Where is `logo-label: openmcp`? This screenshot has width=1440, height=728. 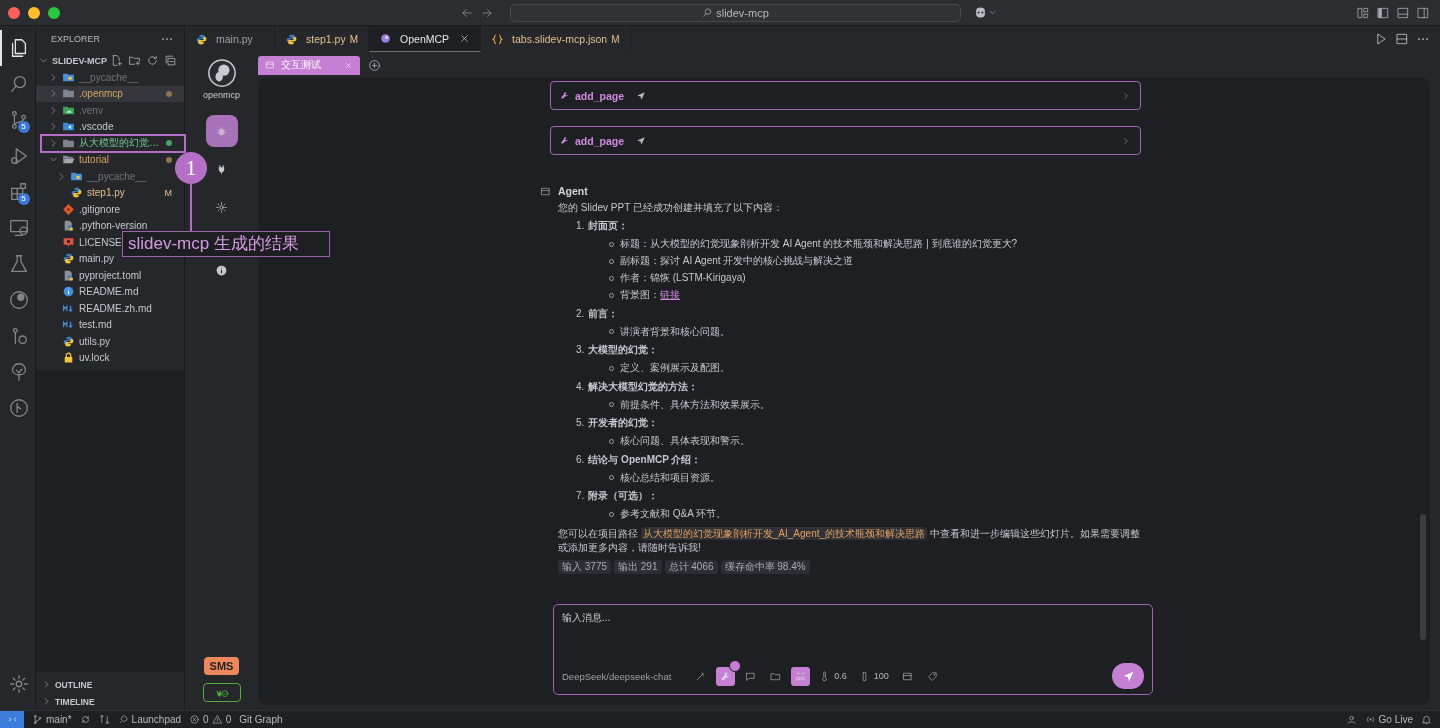
logo-label: openmcp is located at coordinates (221, 95).